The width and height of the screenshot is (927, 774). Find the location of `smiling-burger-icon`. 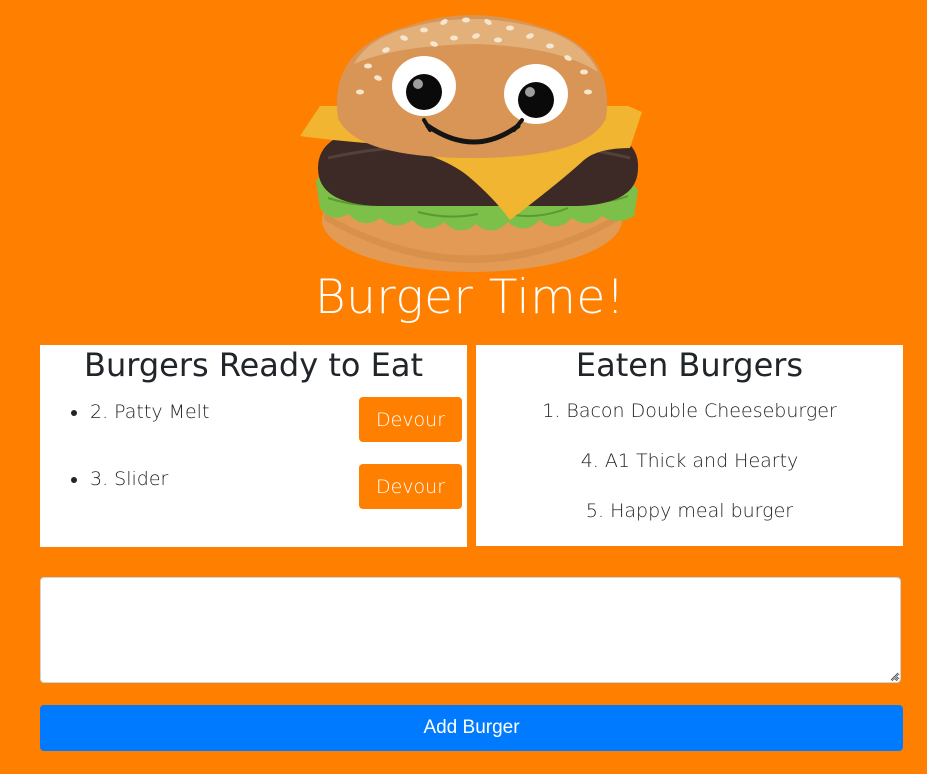

smiling-burger-icon is located at coordinates (471, 143).